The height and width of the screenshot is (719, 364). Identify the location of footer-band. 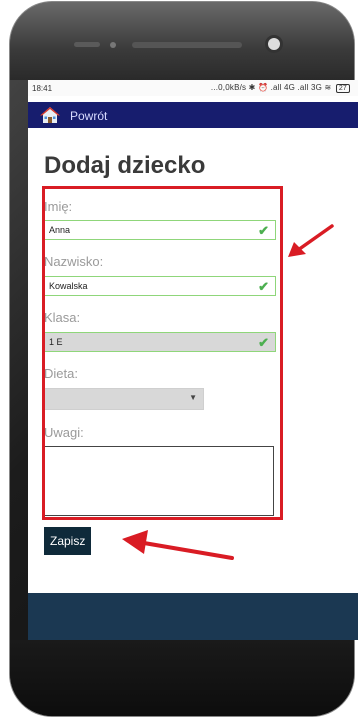
(193, 616).